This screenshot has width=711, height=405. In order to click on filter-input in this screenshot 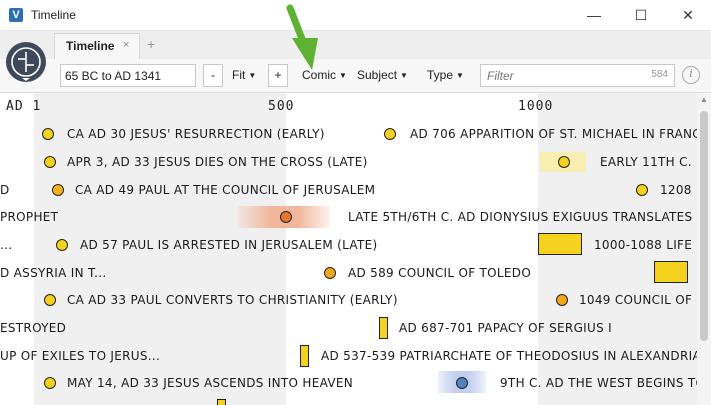, I will do `click(551, 75)`.